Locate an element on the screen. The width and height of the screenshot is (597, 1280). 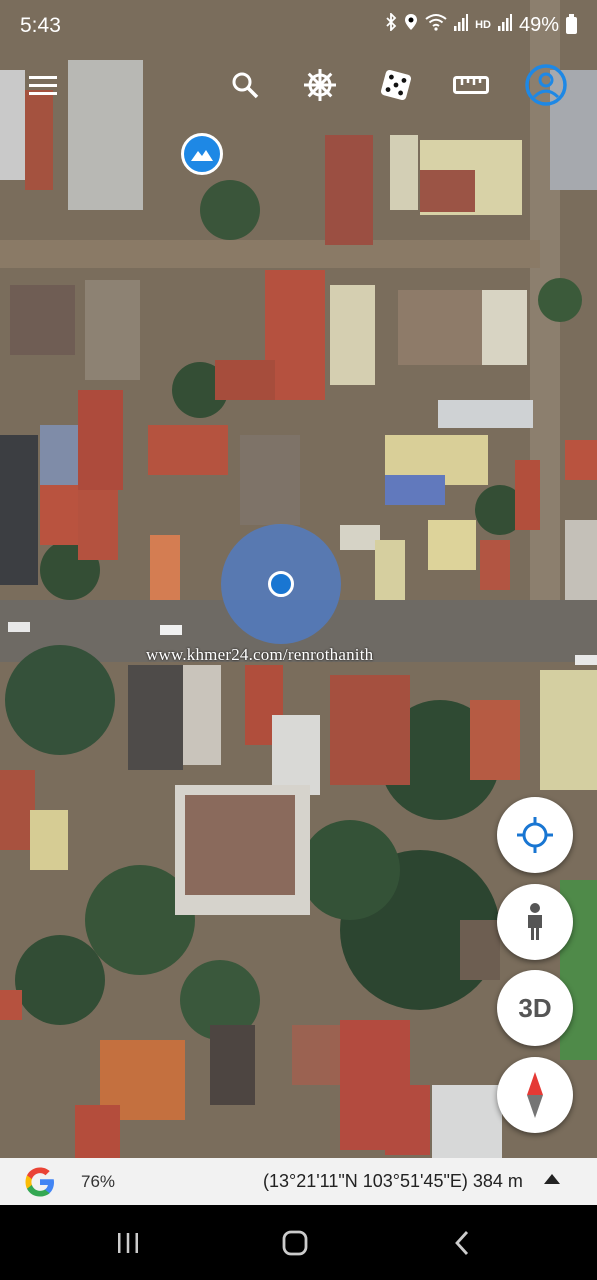
bottom-info-bar: 76% (13°21'11"N 103°51'45"E) 384 m is located at coordinates (298, 1181).